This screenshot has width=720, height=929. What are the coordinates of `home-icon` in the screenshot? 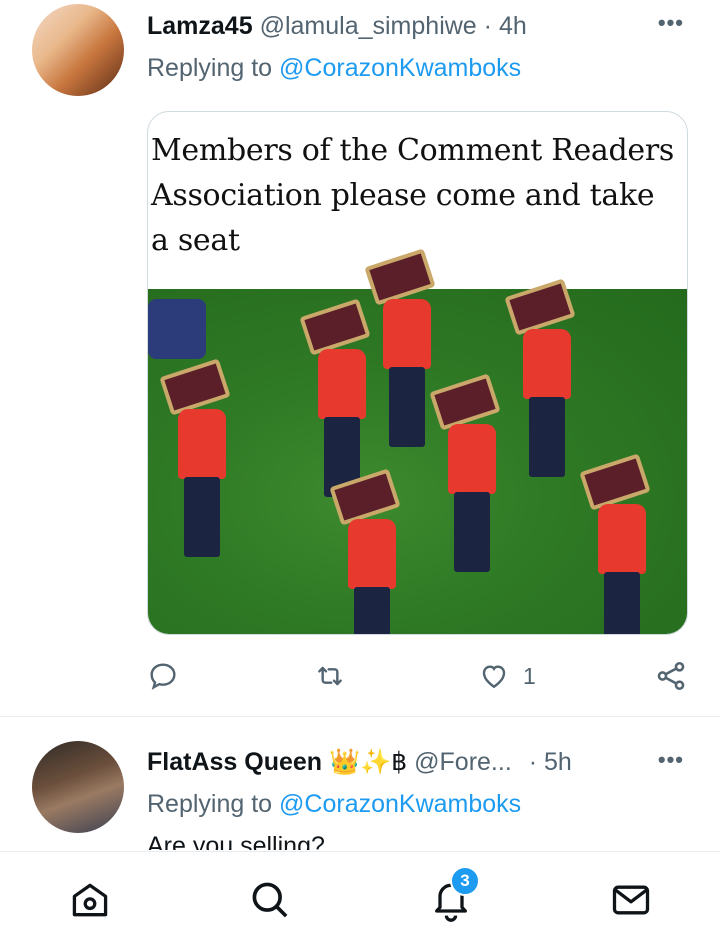 It's located at (90, 900).